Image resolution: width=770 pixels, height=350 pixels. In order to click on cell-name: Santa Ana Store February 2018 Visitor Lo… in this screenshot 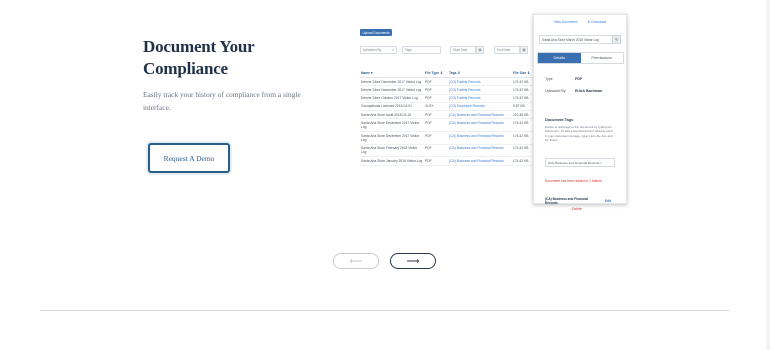, I will do `click(392, 151)`.